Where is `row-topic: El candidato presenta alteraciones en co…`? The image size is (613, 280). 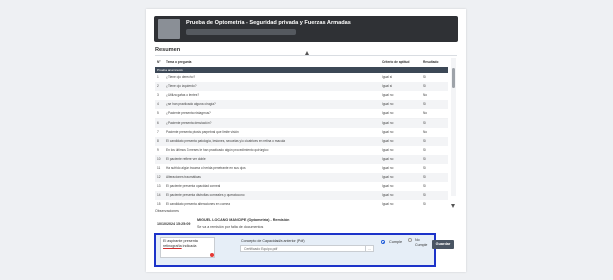 row-topic: El candidato presenta alteraciones en co… is located at coordinates (198, 204).